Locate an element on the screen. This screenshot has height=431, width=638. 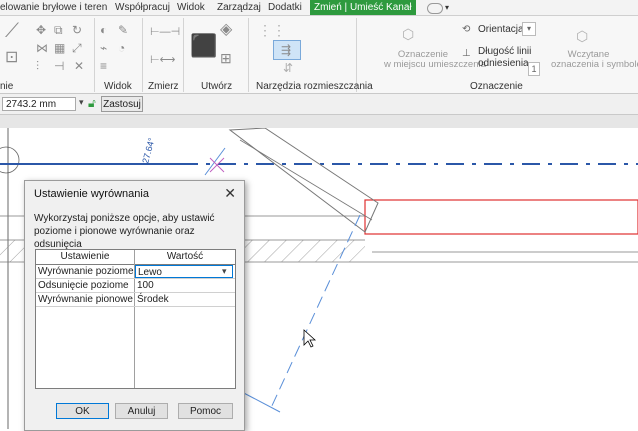
automatic-connect-button: ⇶ is located at coordinates (287, 50).